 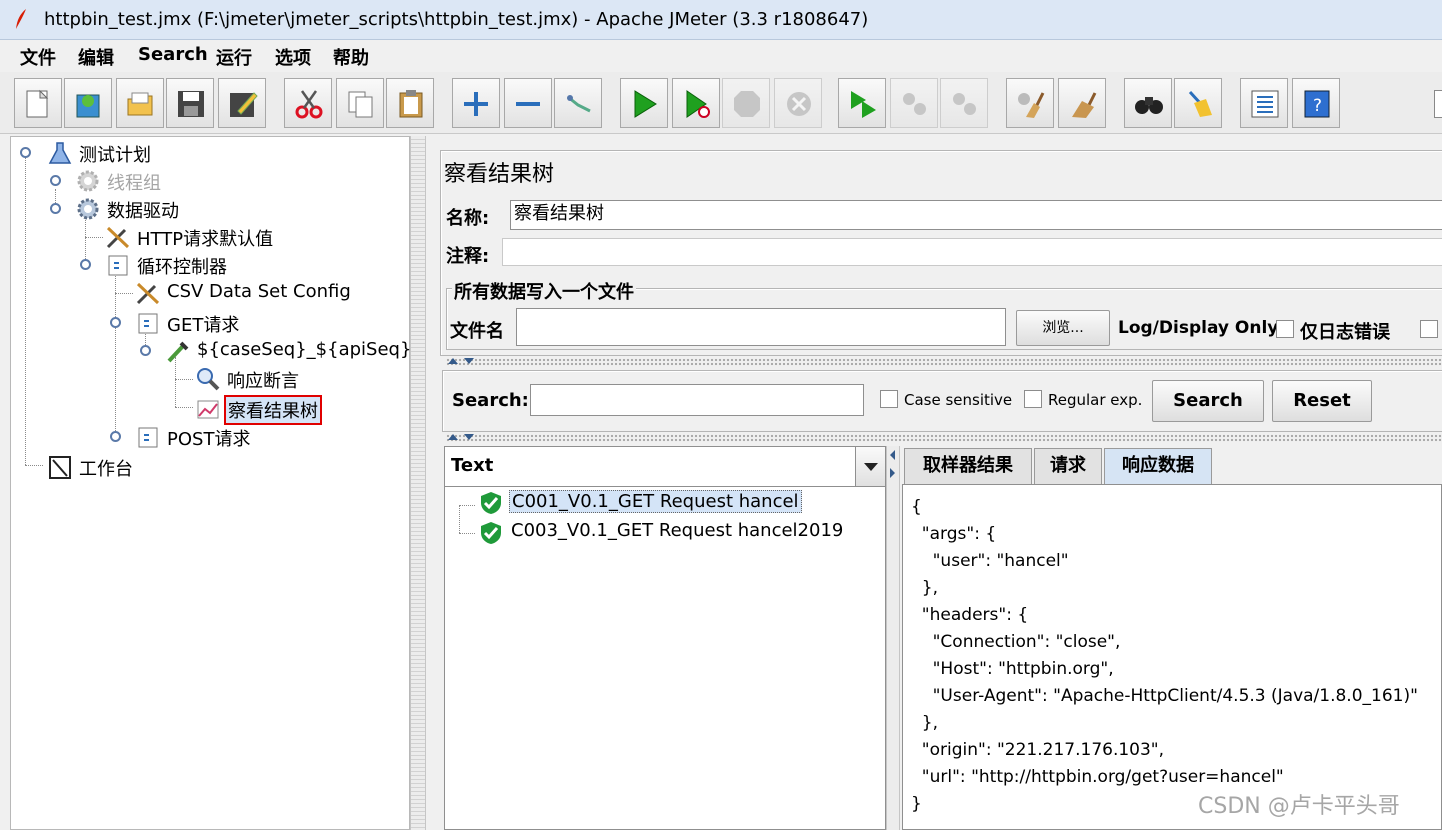 I want to click on menu-search: Search, so click(x=173, y=54).